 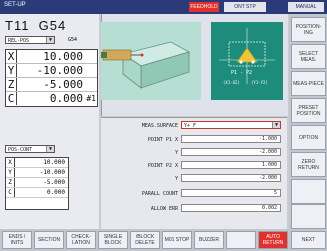 I want to click on meas-surface-value: Y+ F, so click(x=190, y=126).